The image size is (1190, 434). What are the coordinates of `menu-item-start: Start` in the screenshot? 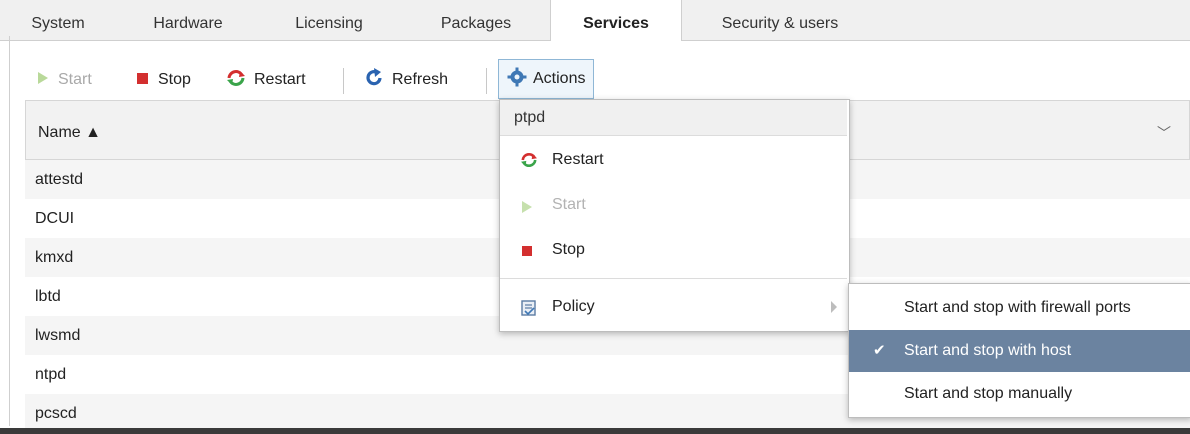 It's located at (673, 205).